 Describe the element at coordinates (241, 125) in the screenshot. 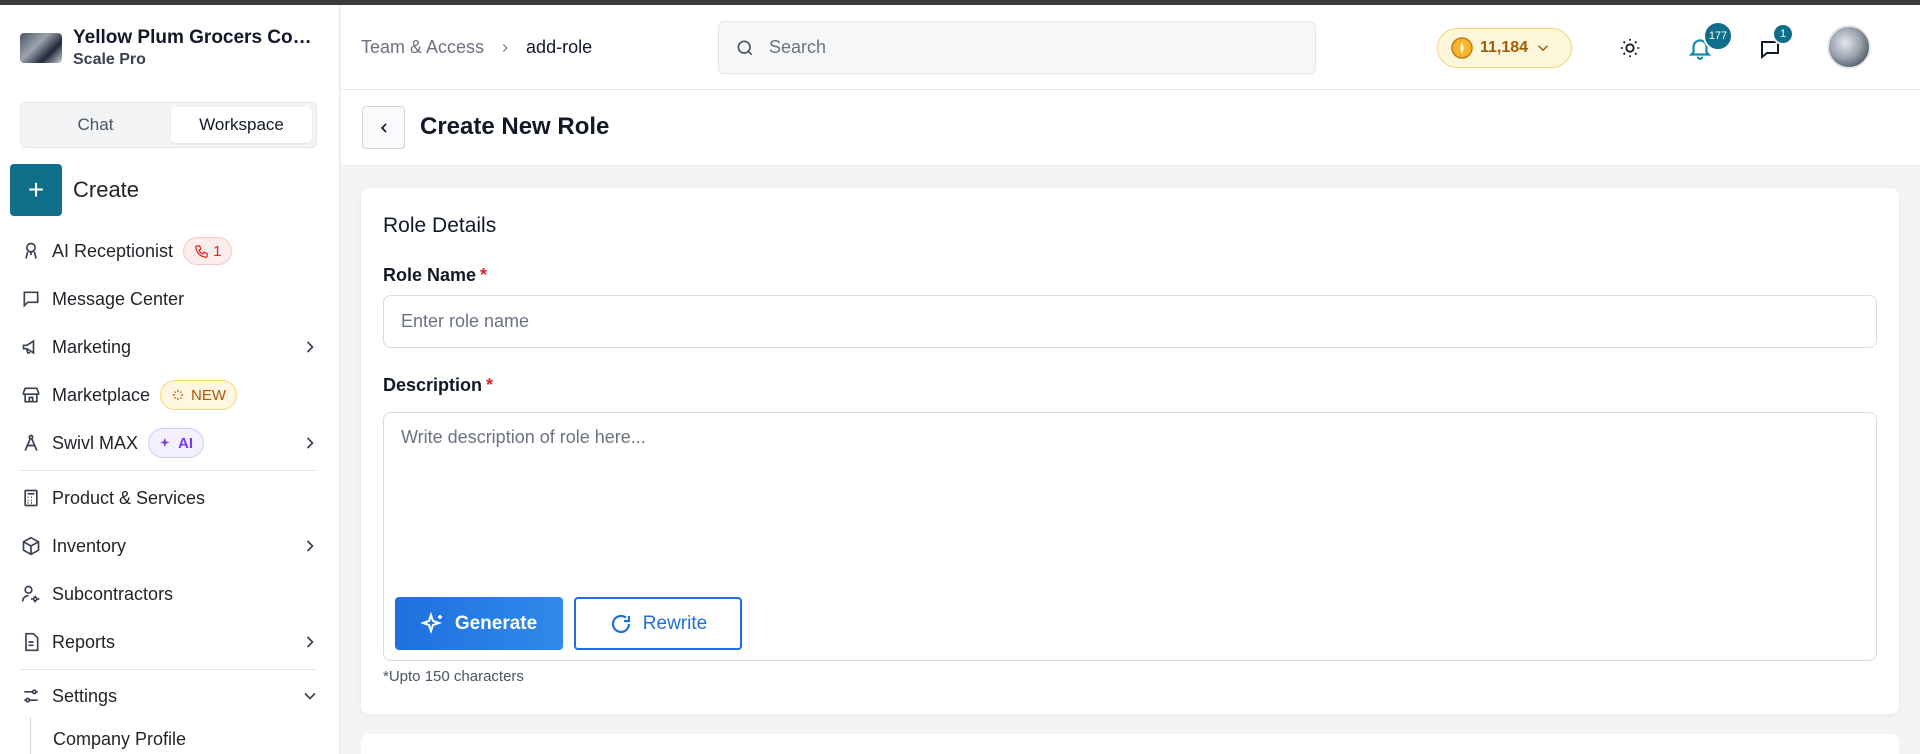

I see `workspace-tab: Workspace` at that location.